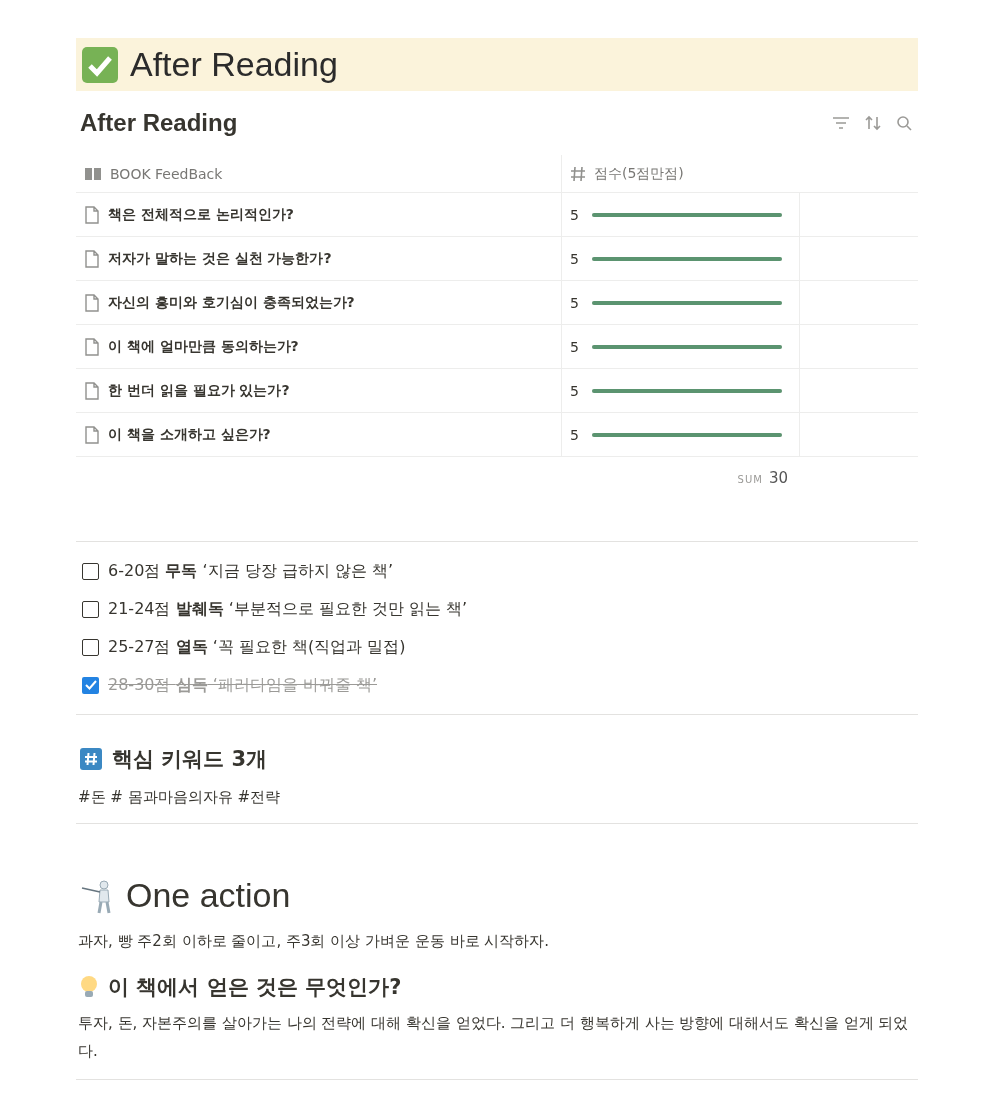 The image size is (1007, 1118). I want to click on light-bulb-icon, so click(89, 987).